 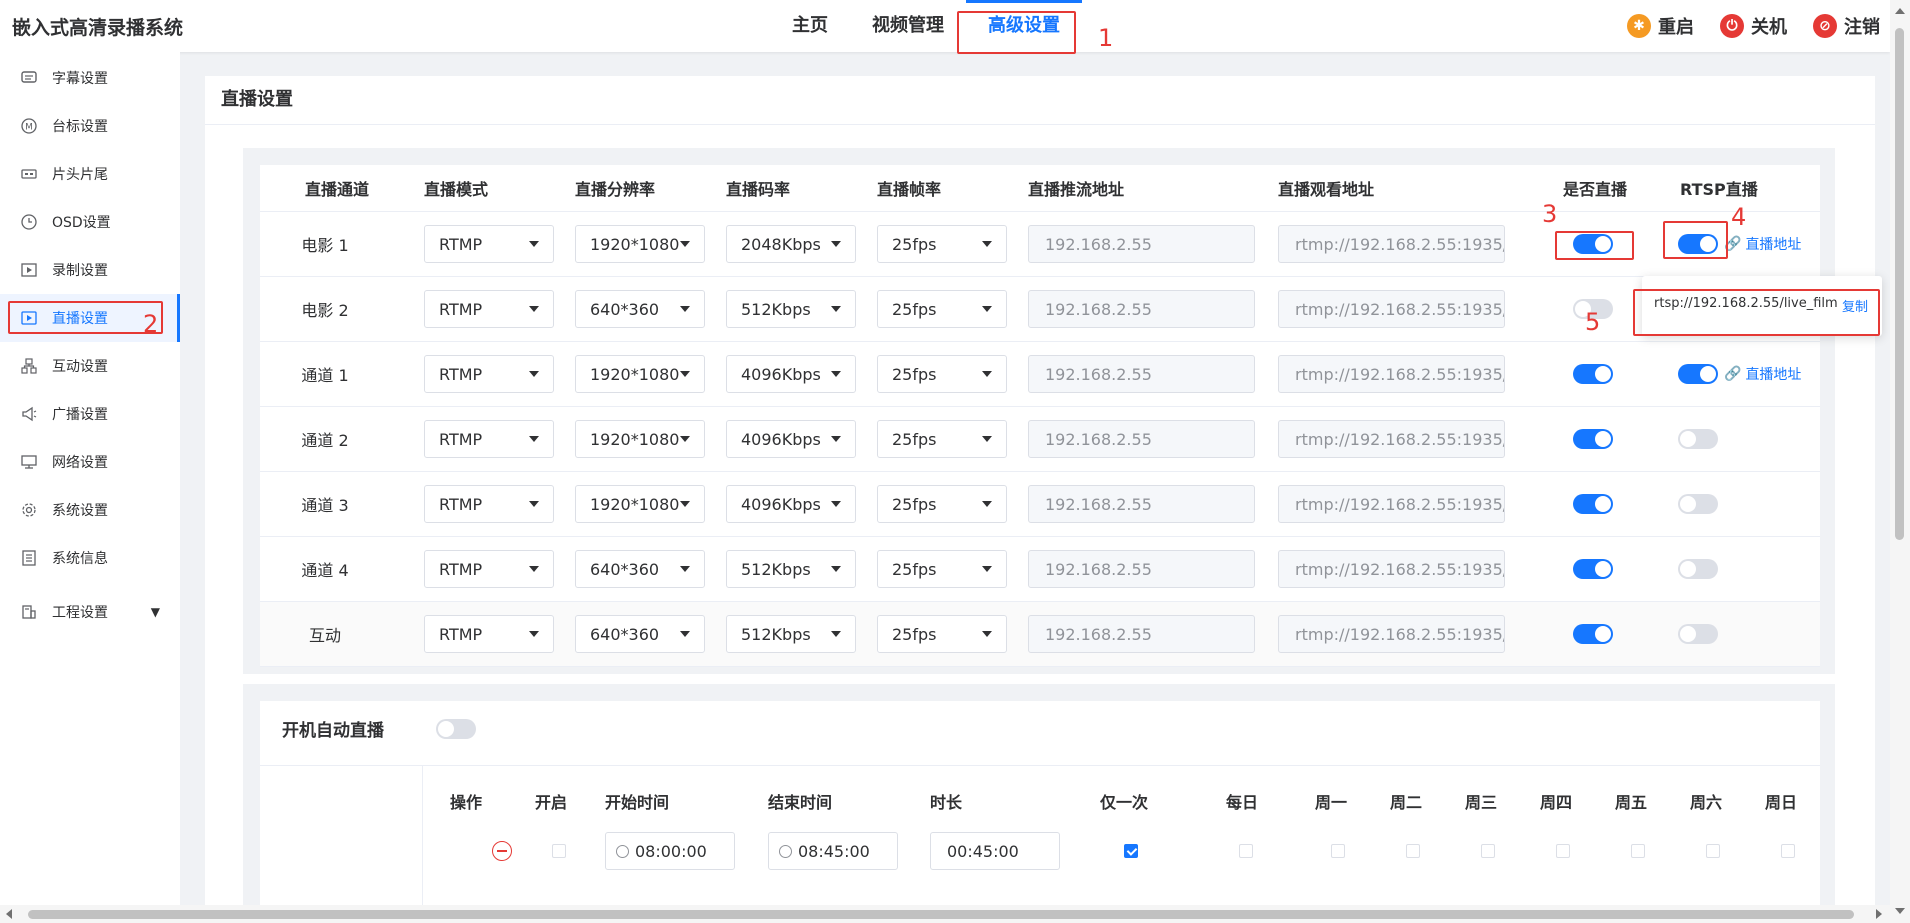 What do you see at coordinates (502, 851) in the screenshot?
I see `remove-schedule-button` at bounding box center [502, 851].